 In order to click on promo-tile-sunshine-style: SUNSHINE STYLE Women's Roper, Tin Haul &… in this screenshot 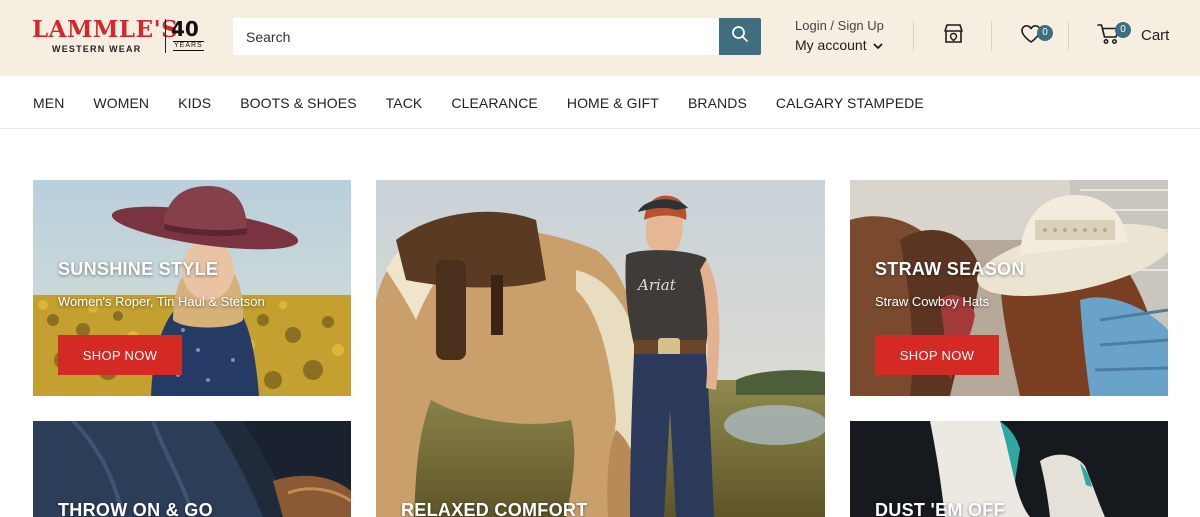, I will do `click(192, 288)`.